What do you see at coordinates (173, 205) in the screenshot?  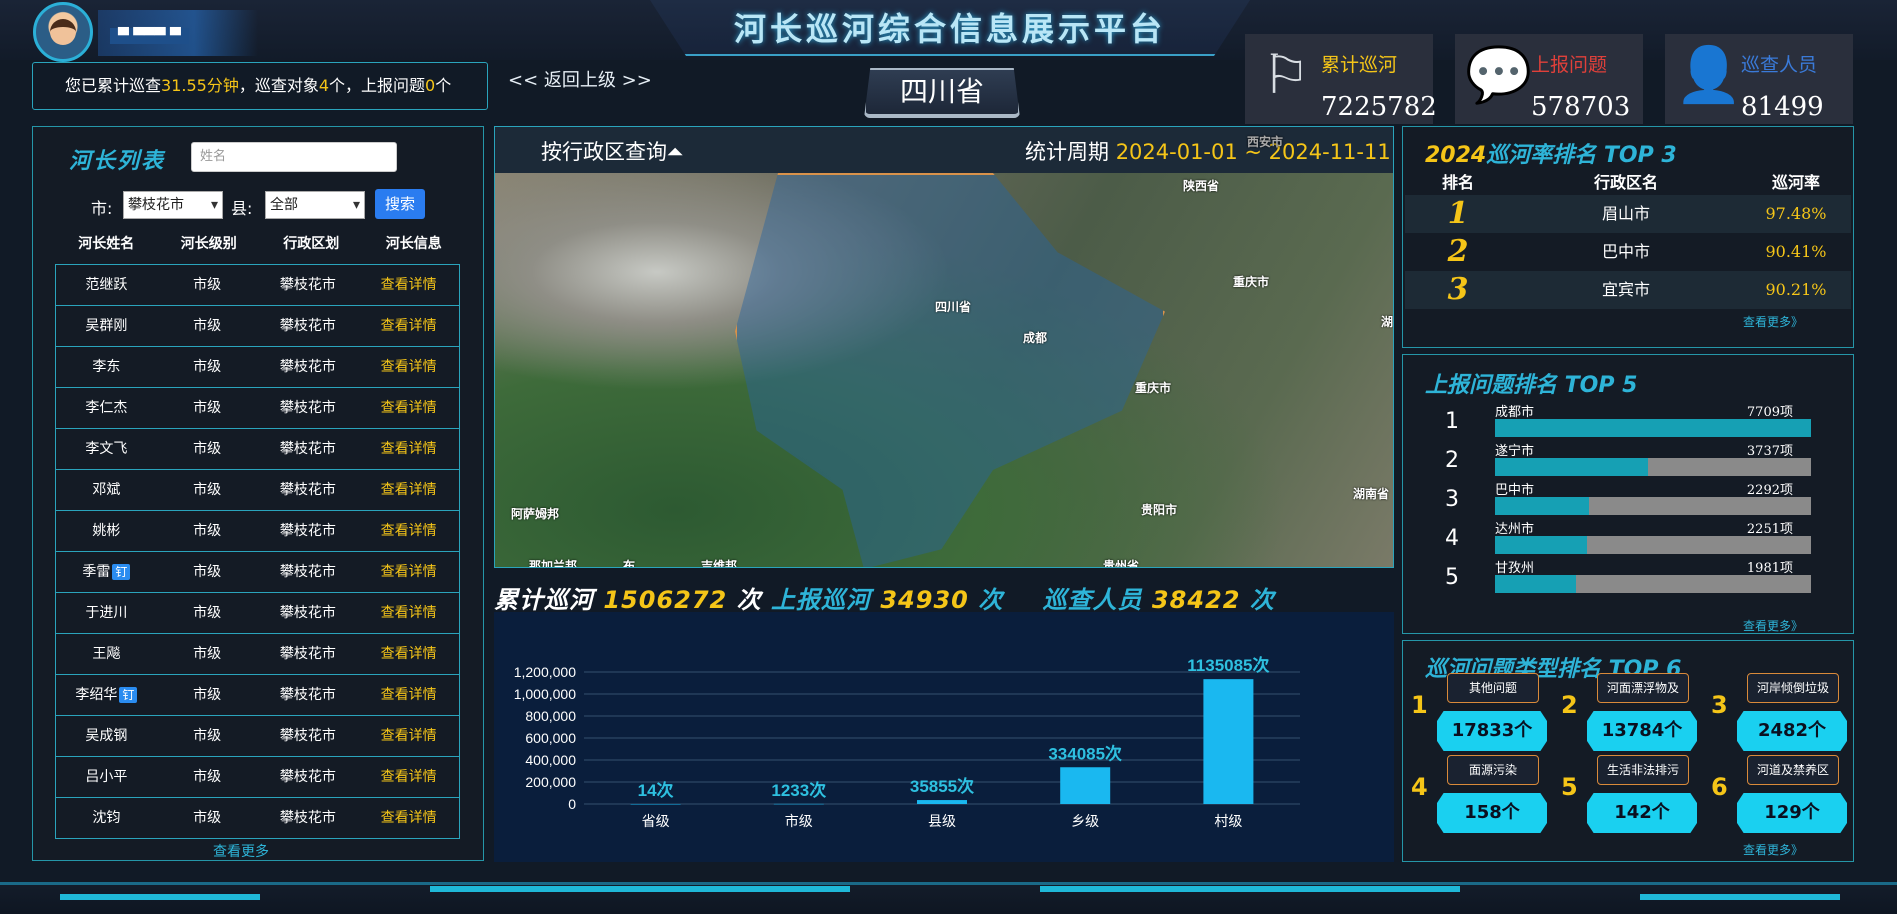 I see `city-select: 攀枝花市` at bounding box center [173, 205].